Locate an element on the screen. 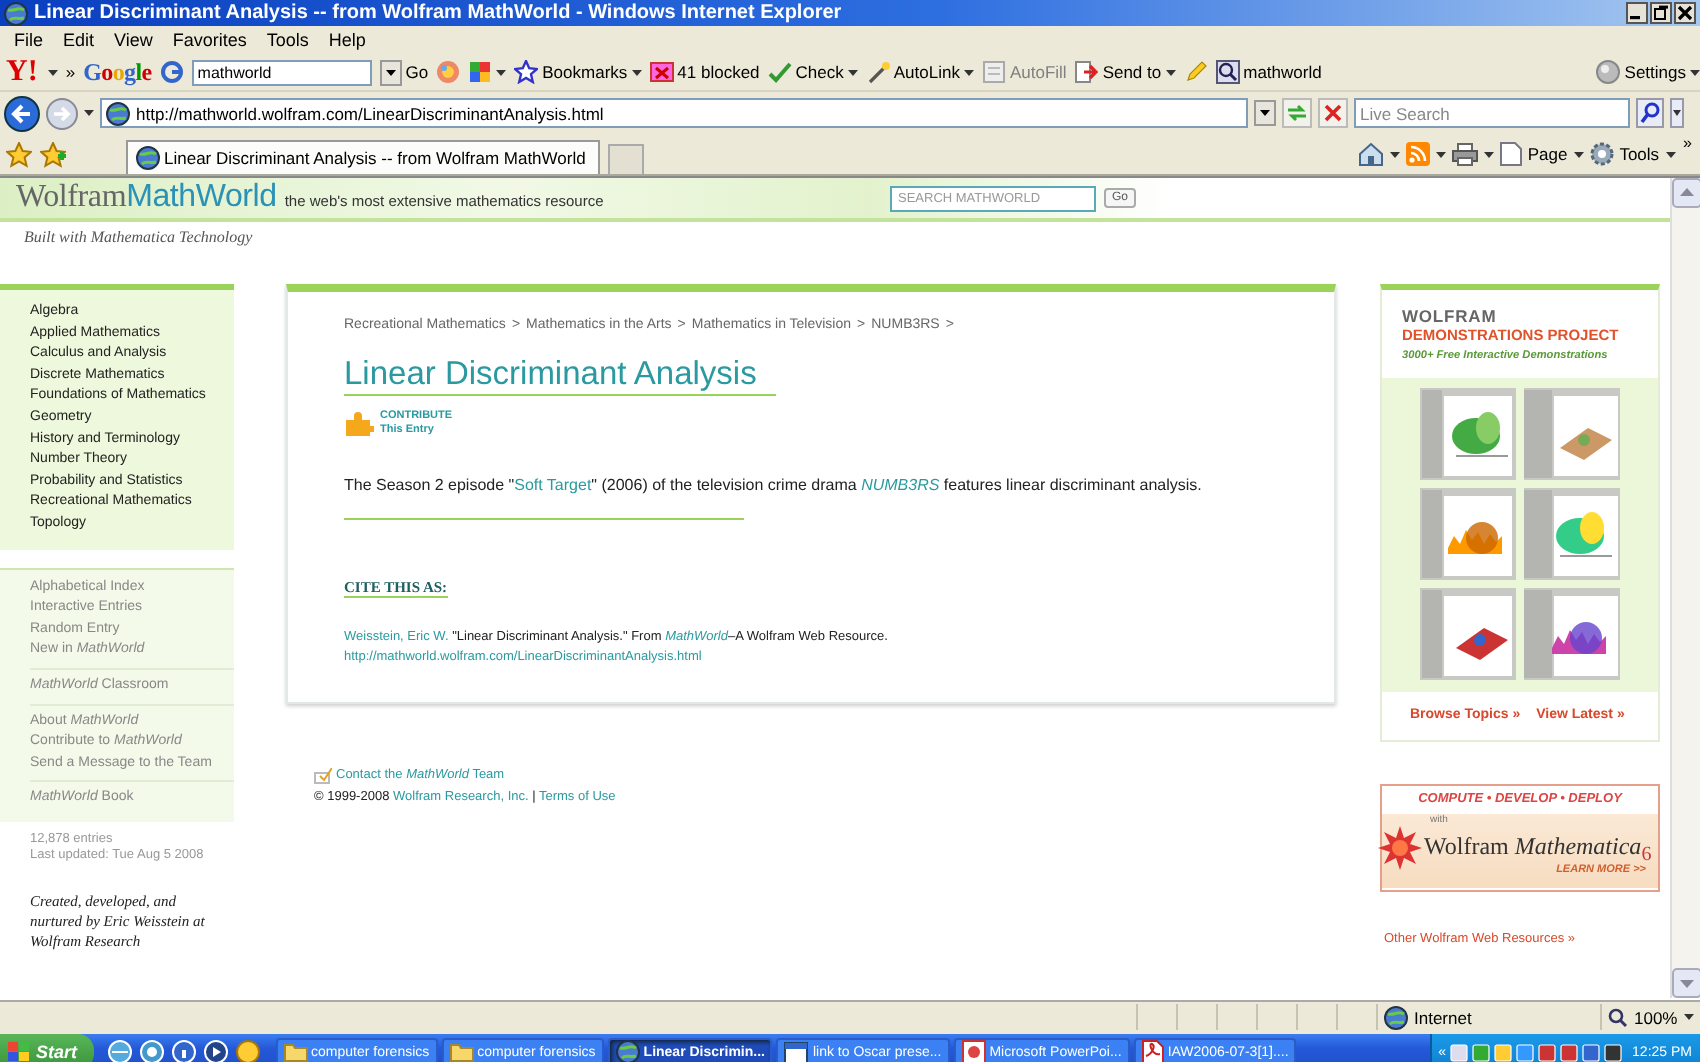 This screenshot has width=1700, height=1062. page-arrow-icon is located at coordinates (1086, 72).